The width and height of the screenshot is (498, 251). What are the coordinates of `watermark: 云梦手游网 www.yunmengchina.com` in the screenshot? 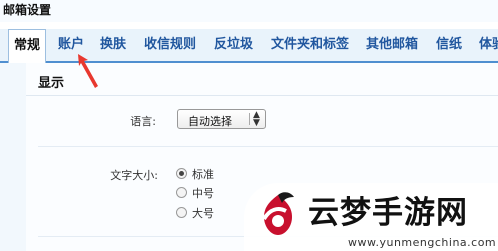 It's located at (371, 217).